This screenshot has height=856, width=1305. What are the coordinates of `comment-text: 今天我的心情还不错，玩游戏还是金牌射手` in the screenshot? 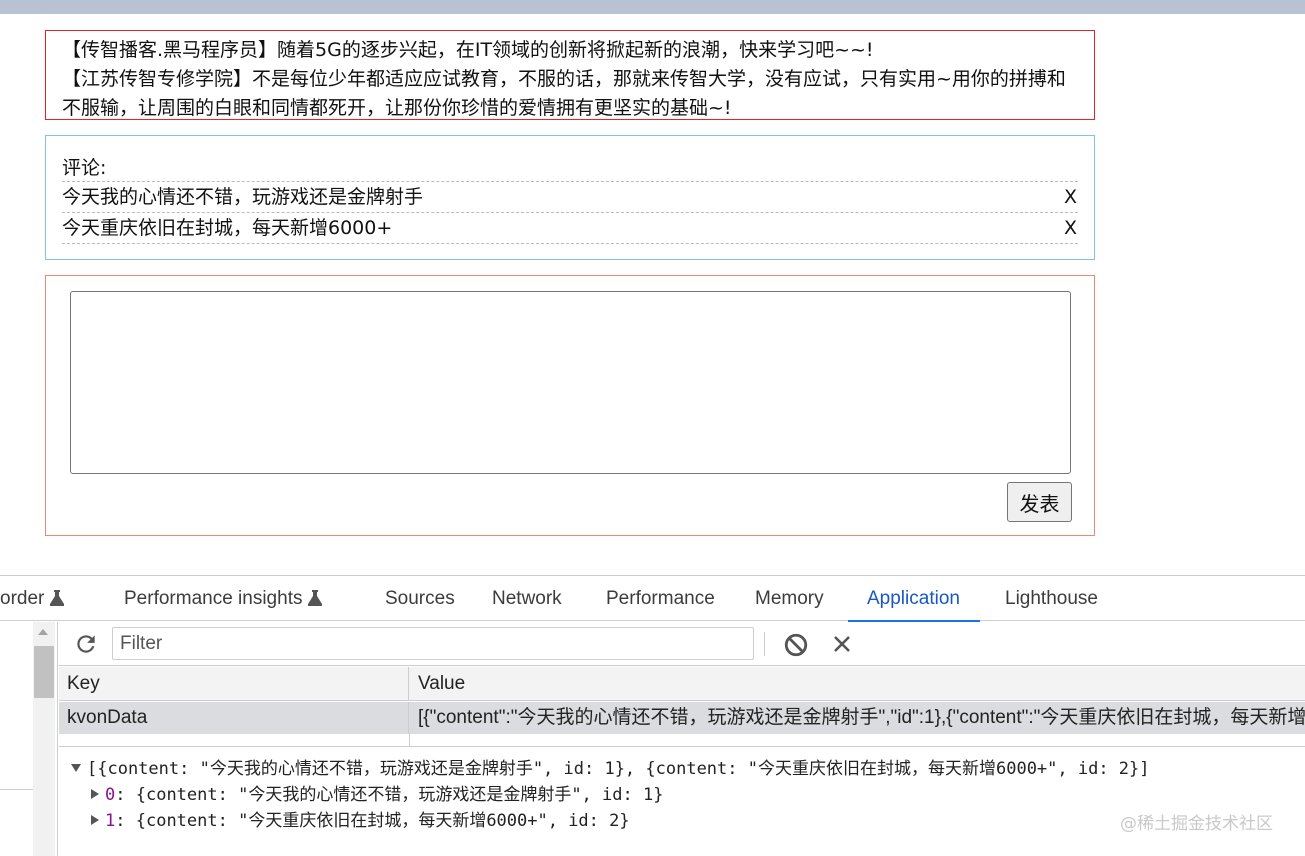 It's located at (243, 197).